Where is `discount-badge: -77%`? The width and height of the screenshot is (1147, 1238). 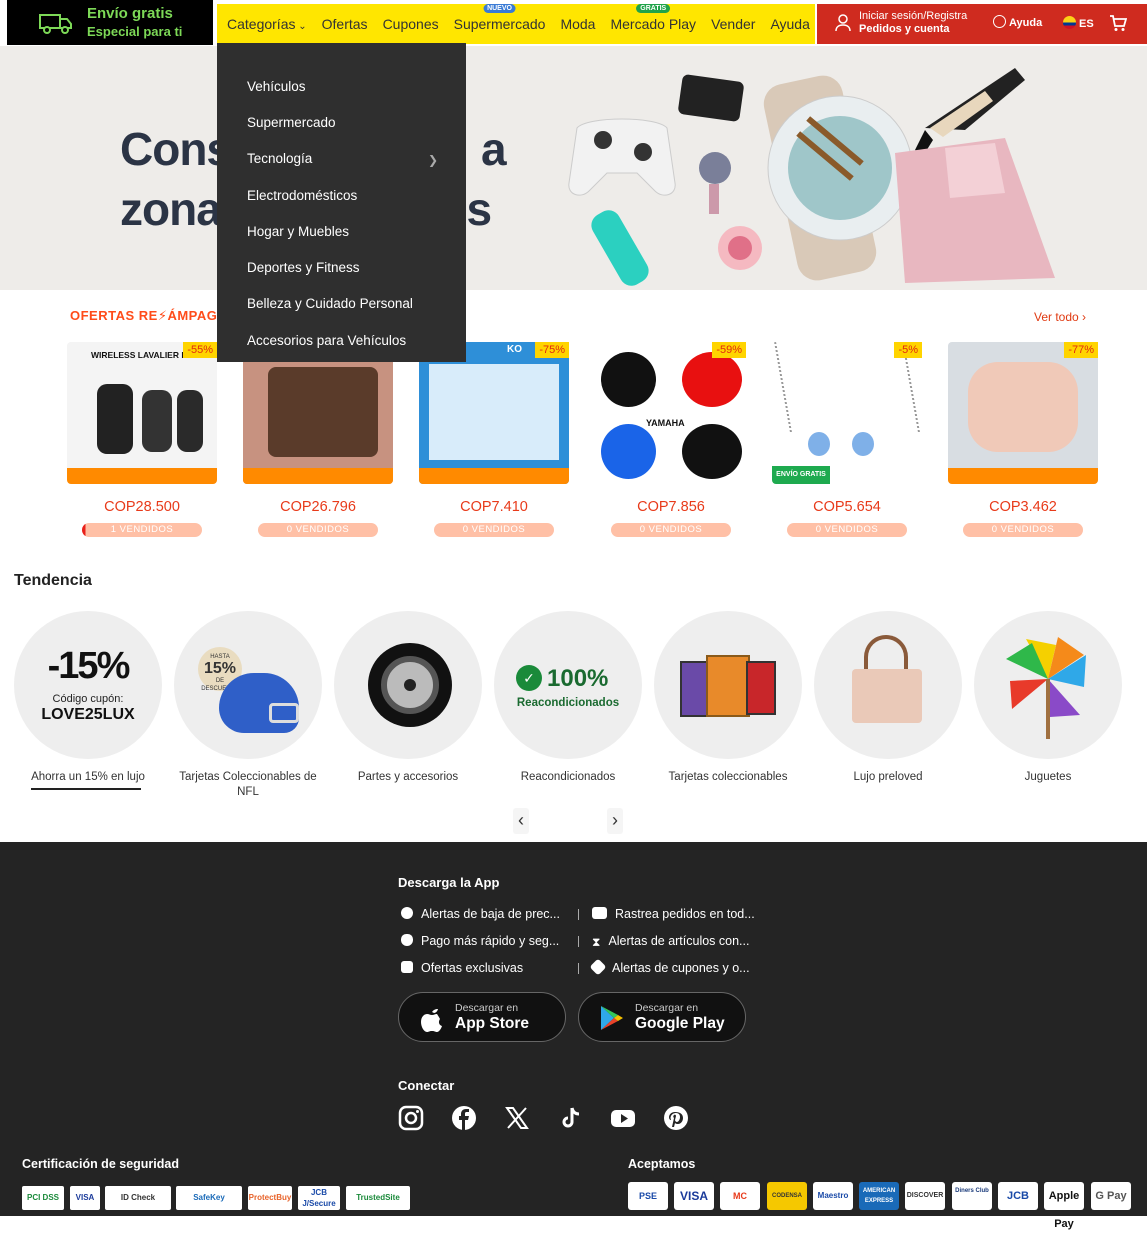 discount-badge: -77% is located at coordinates (1081, 350).